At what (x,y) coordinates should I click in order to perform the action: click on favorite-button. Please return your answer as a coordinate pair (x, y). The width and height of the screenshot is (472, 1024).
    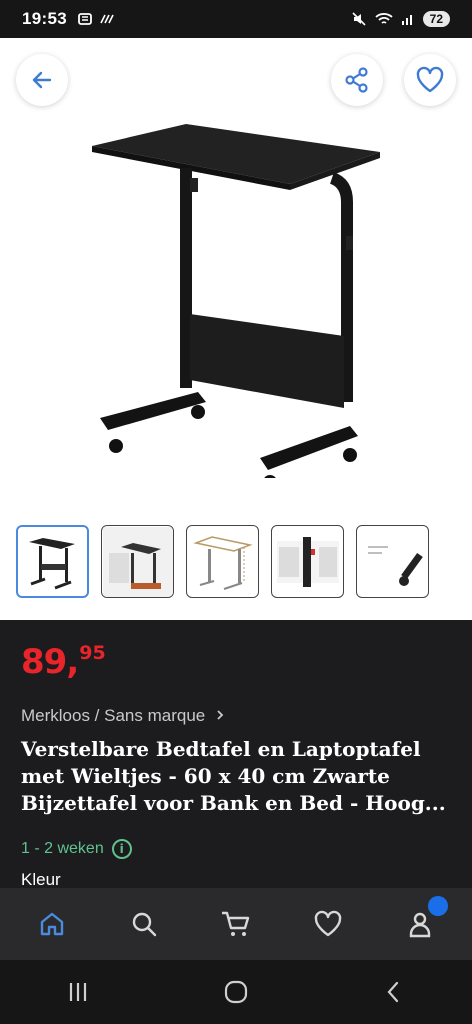
    Looking at the image, I should click on (430, 80).